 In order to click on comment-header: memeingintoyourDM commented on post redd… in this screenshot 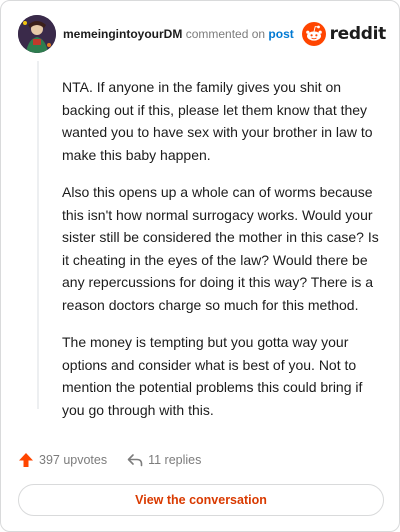, I will do `click(202, 35)`.